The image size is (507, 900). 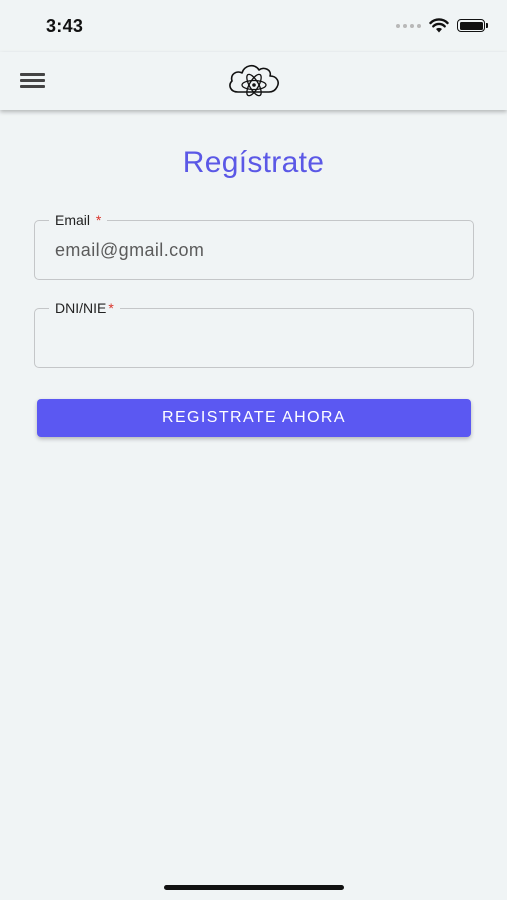 I want to click on home-indicator, so click(x=254, y=887).